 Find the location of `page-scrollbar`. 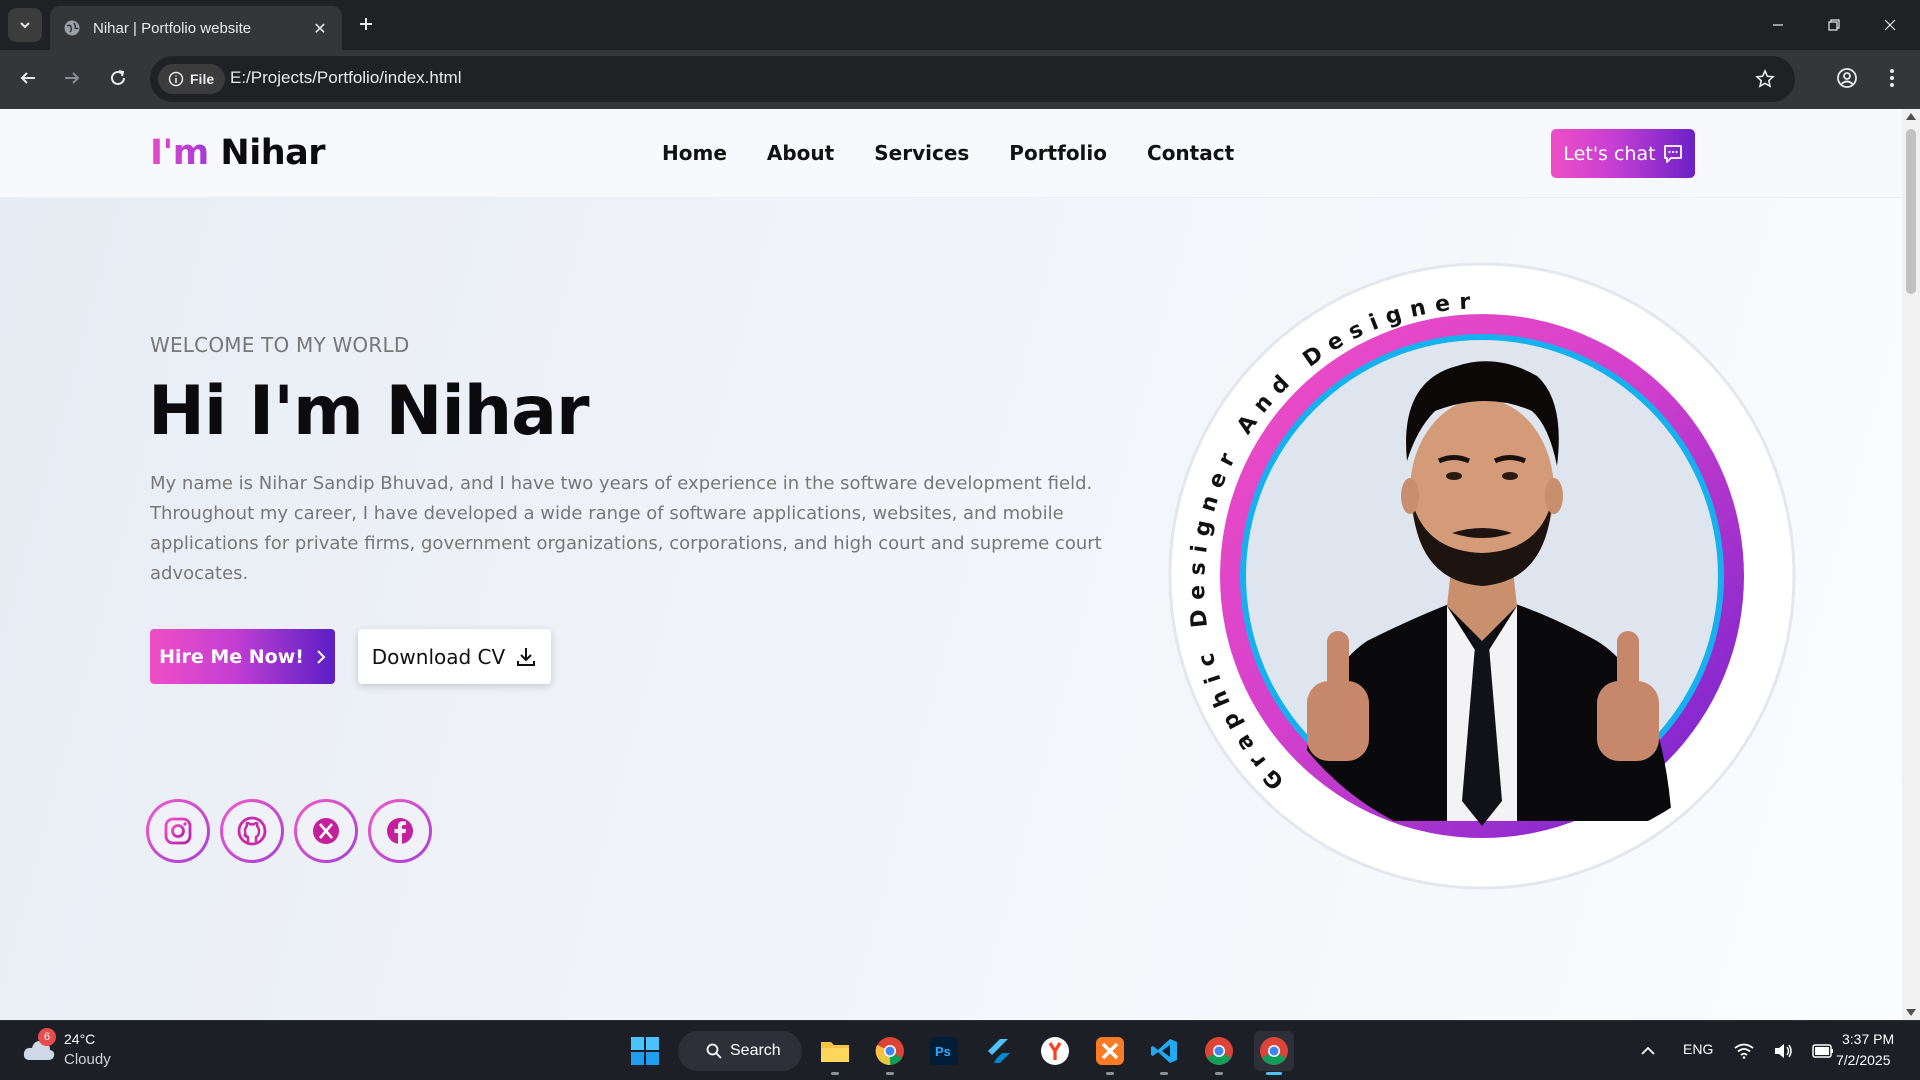

page-scrollbar is located at coordinates (1911, 564).